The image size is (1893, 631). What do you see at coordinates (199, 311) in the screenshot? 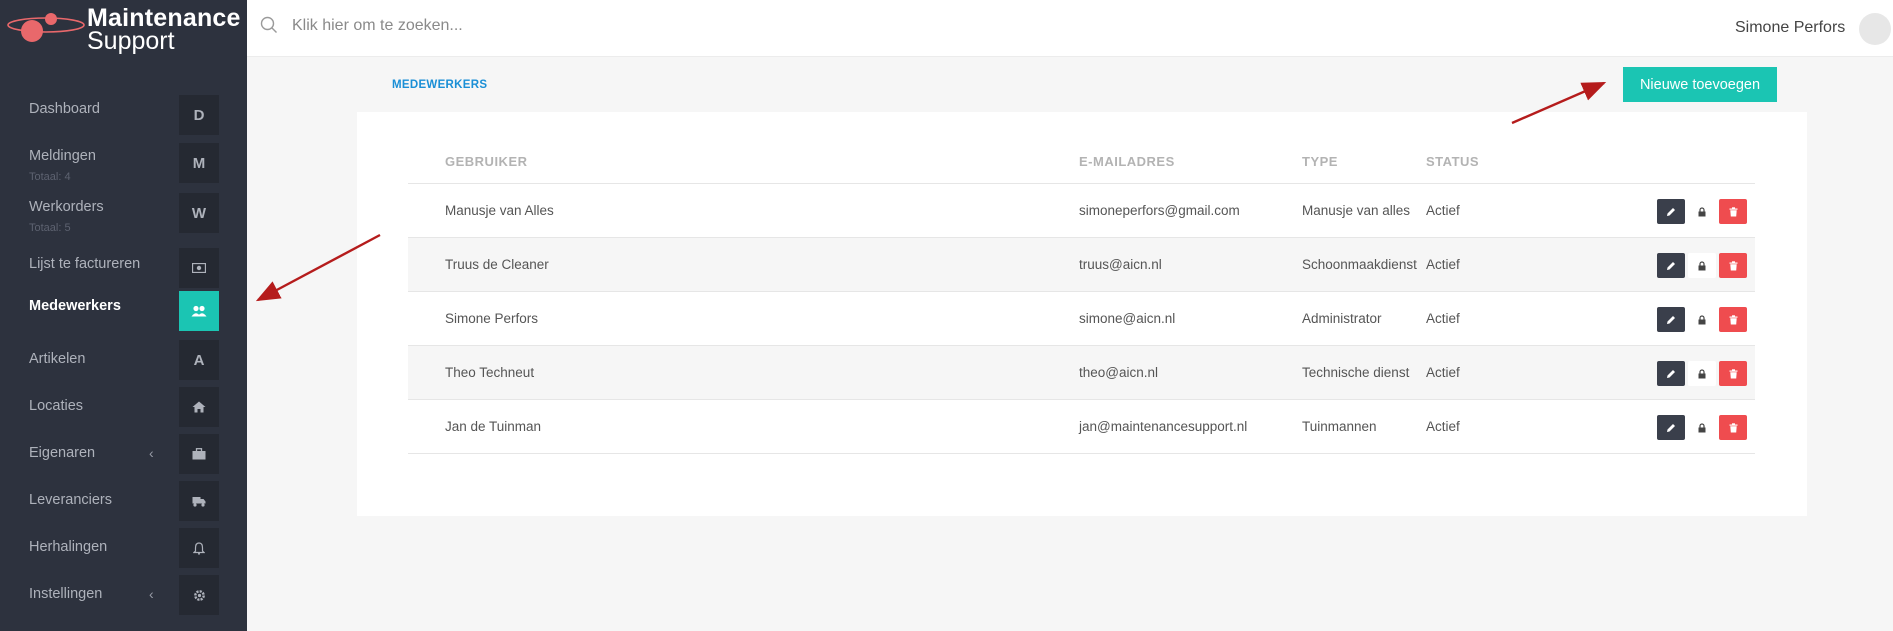
I see `users-icon` at bounding box center [199, 311].